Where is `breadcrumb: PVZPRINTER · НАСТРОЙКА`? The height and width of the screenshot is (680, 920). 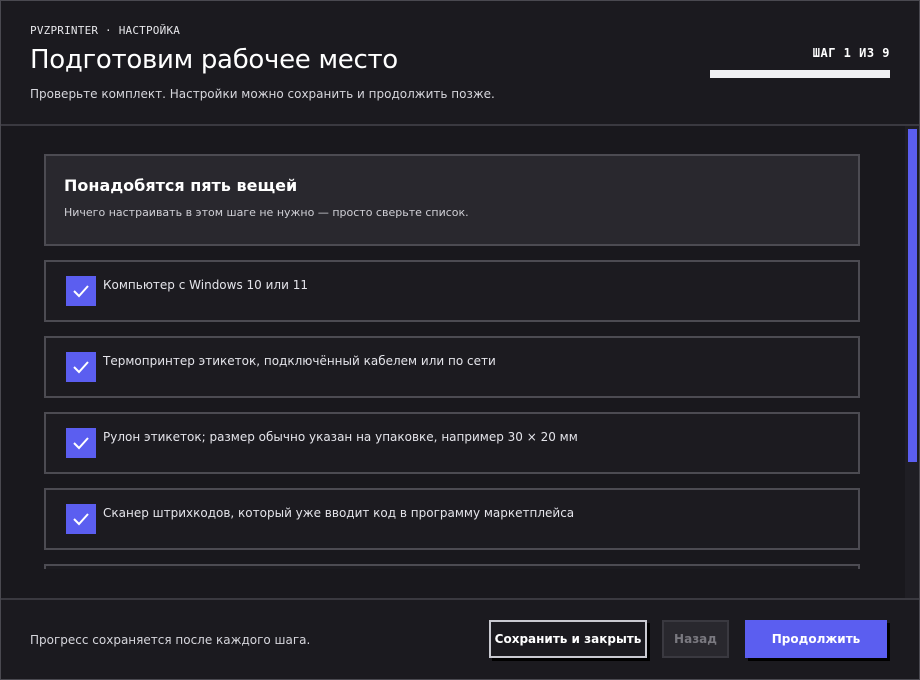 breadcrumb: PVZPRINTER · НАСТРОЙКА is located at coordinates (105, 30).